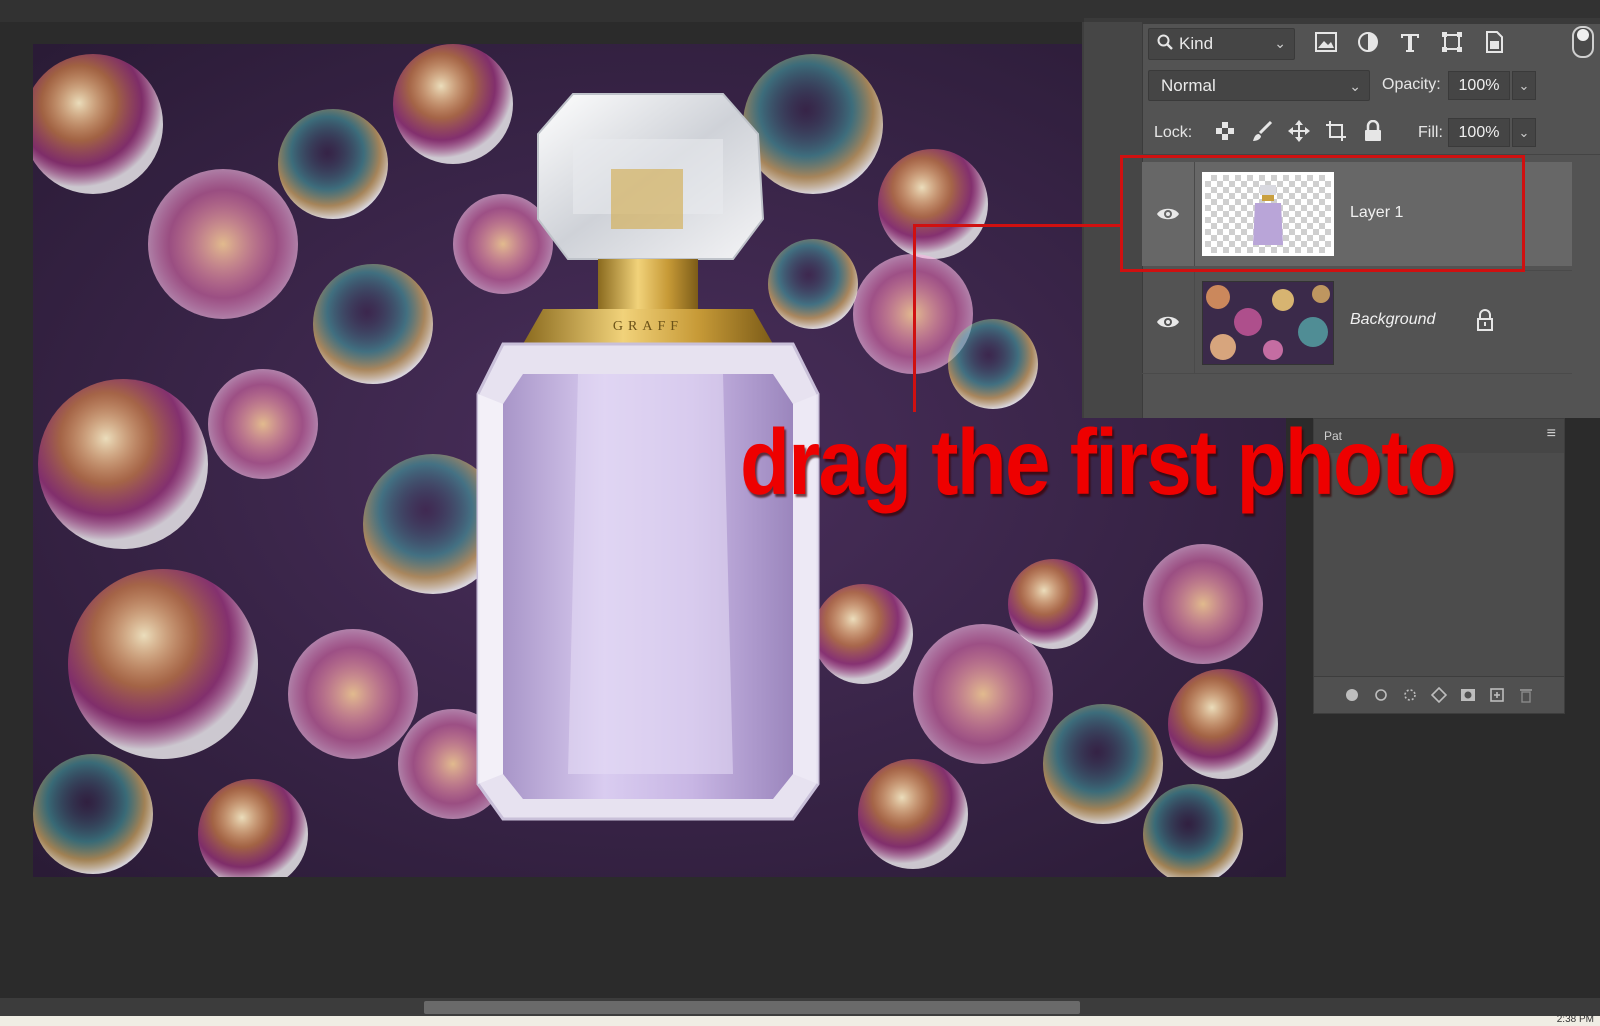 This screenshot has width=1600, height=1026. Describe the element at coordinates (1165, 44) in the screenshot. I see `search-icon` at that location.